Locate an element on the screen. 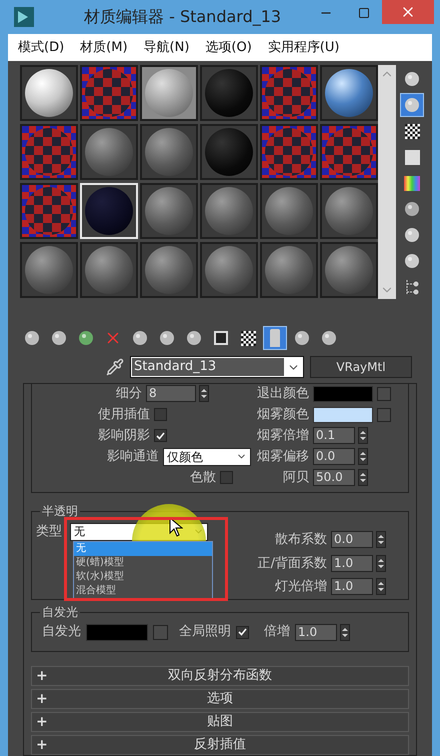  dropdown-option: 混合模型 is located at coordinates (143, 591).